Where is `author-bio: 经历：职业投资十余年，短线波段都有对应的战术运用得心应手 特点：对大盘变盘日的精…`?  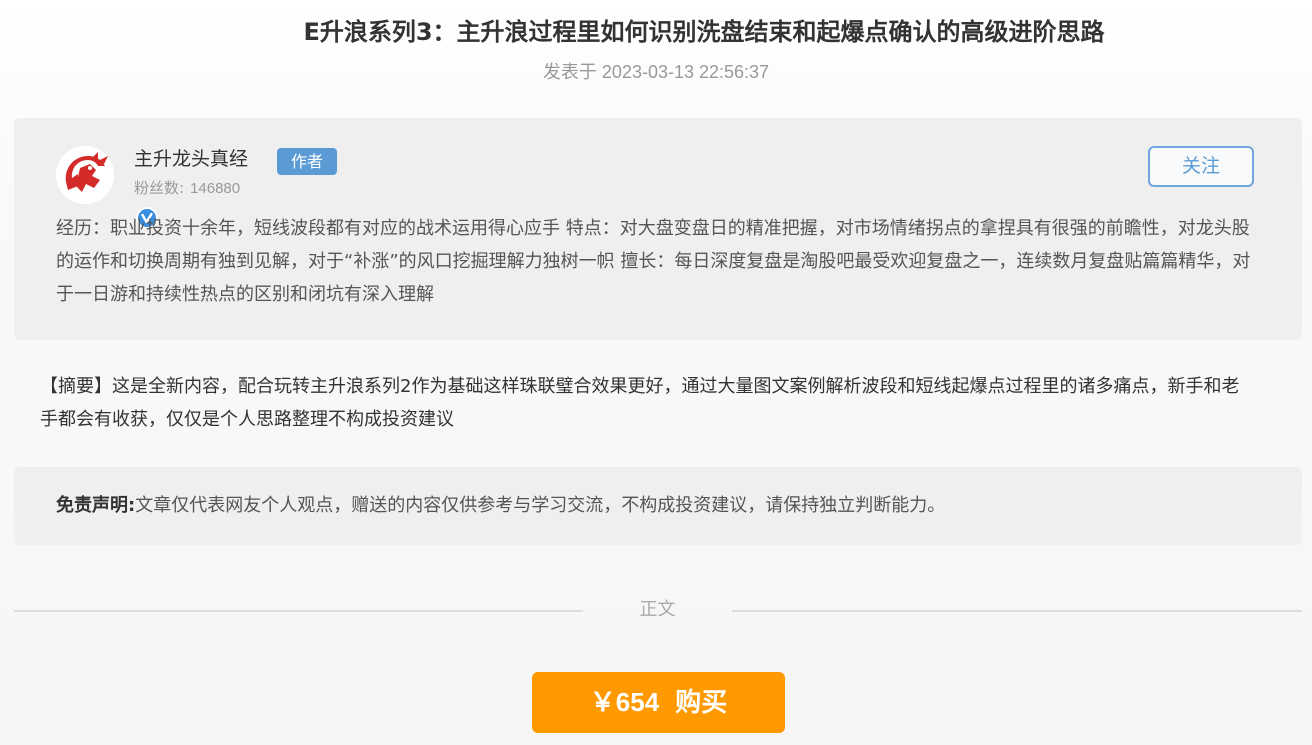
author-bio: 经历：职业投资十余年，短线波段都有对应的战术运用得心应手 特点：对大盘变盘日的精… is located at coordinates (653, 261).